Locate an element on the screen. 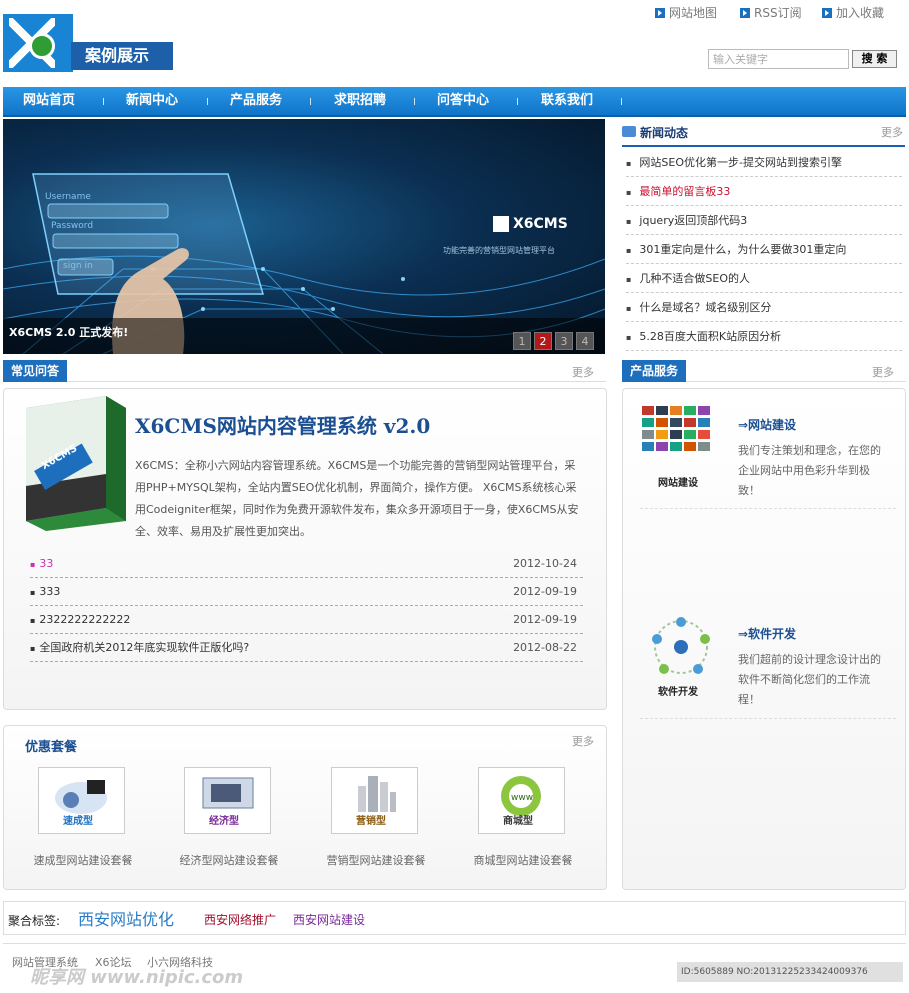  image-id-strip: ID:5605889 NO:20131225233424009376 is located at coordinates (790, 972).